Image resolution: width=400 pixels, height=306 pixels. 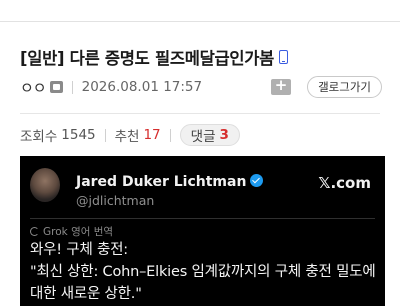 What do you see at coordinates (115, 200) in the screenshot?
I see `tweet-handle: @jdlichtman` at bounding box center [115, 200].